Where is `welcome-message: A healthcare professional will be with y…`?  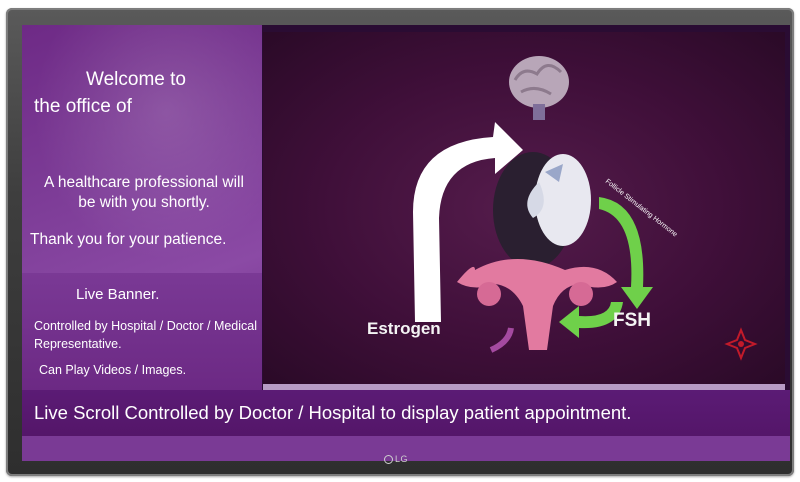
welcome-message: A healthcare professional will be with y… is located at coordinates (144, 192).